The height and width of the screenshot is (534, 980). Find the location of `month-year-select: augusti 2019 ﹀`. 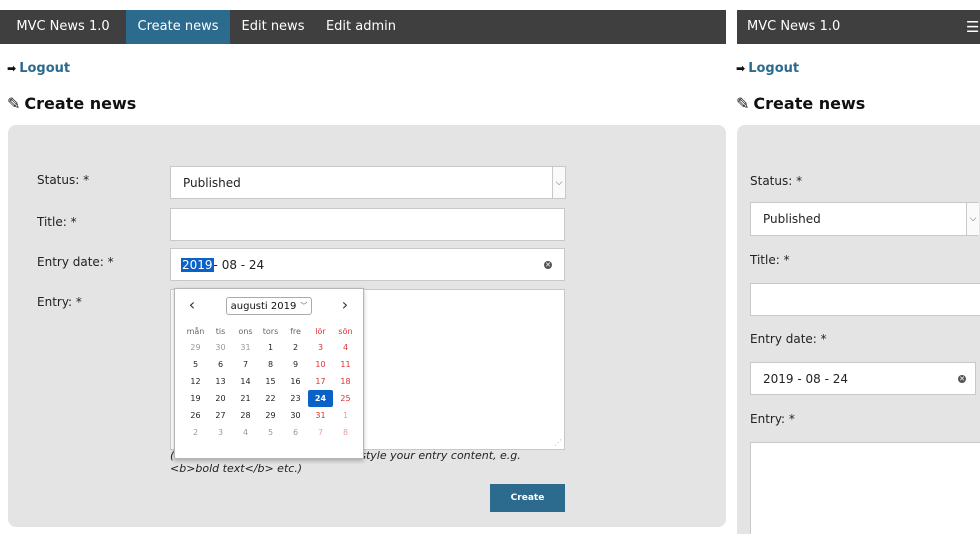

month-year-select: augusti 2019 ﹀ is located at coordinates (269, 306).